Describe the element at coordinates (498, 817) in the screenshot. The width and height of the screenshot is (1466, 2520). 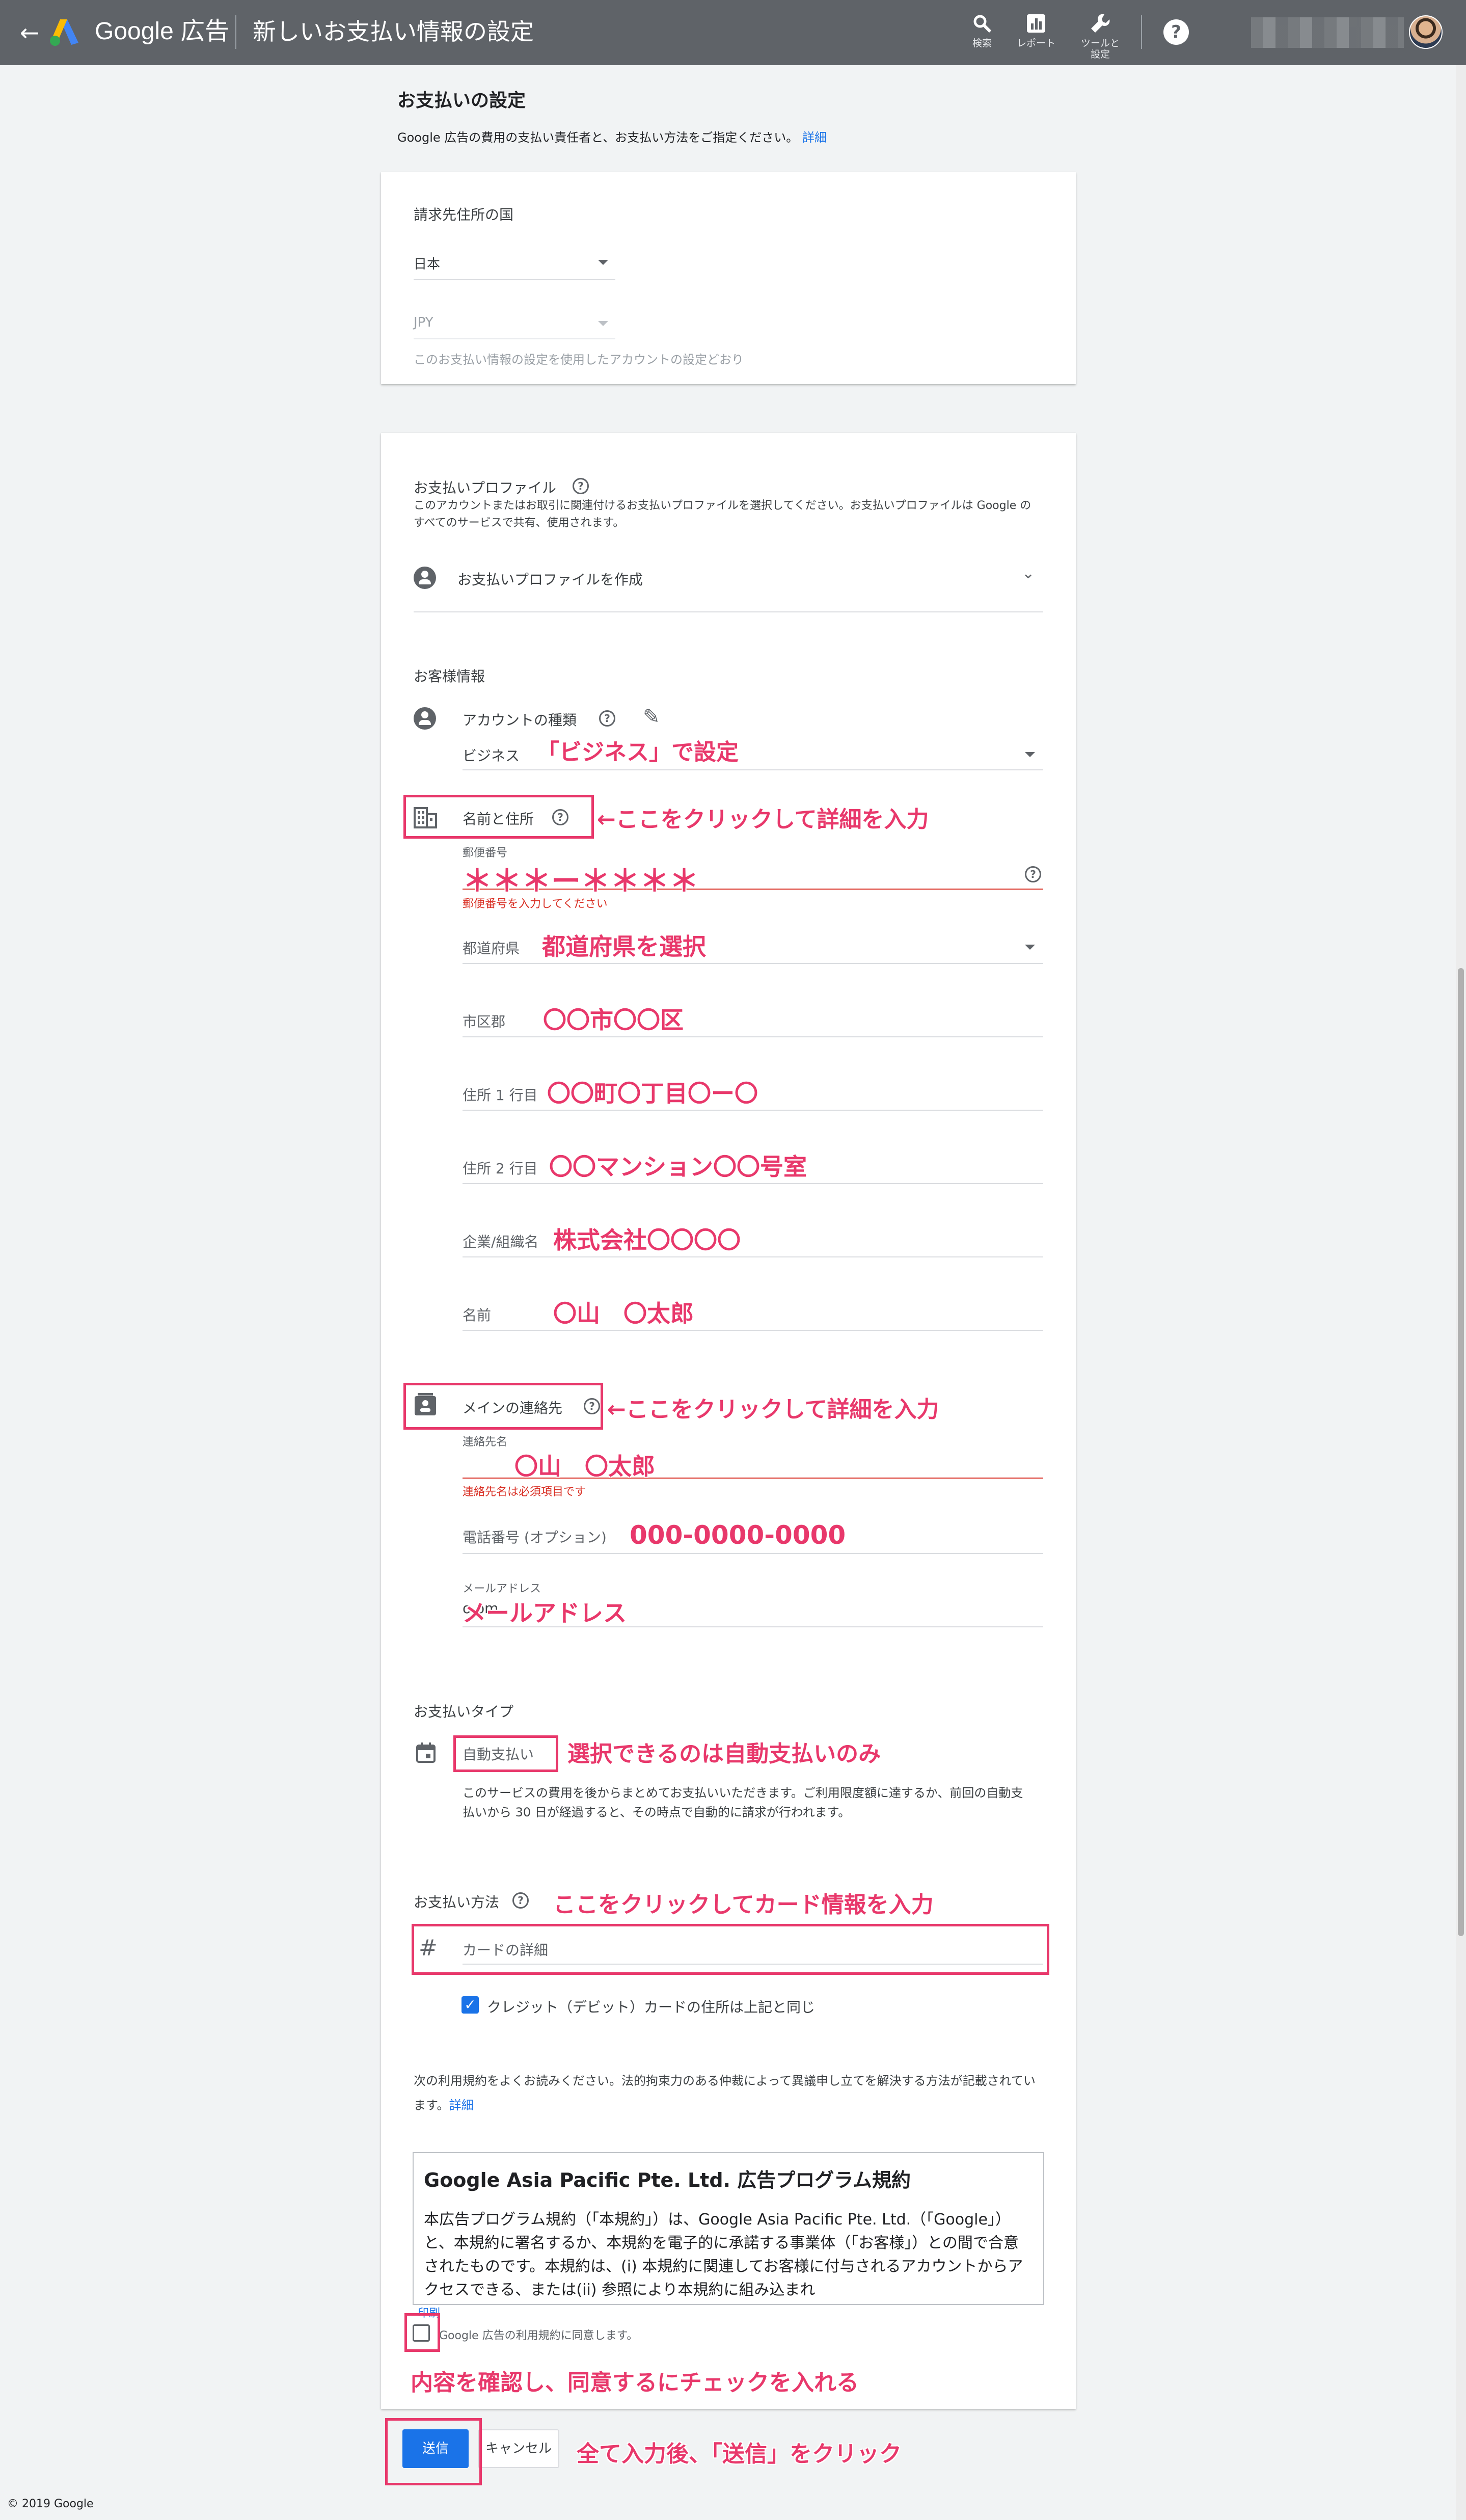
I see `annotation-box-name-address` at that location.